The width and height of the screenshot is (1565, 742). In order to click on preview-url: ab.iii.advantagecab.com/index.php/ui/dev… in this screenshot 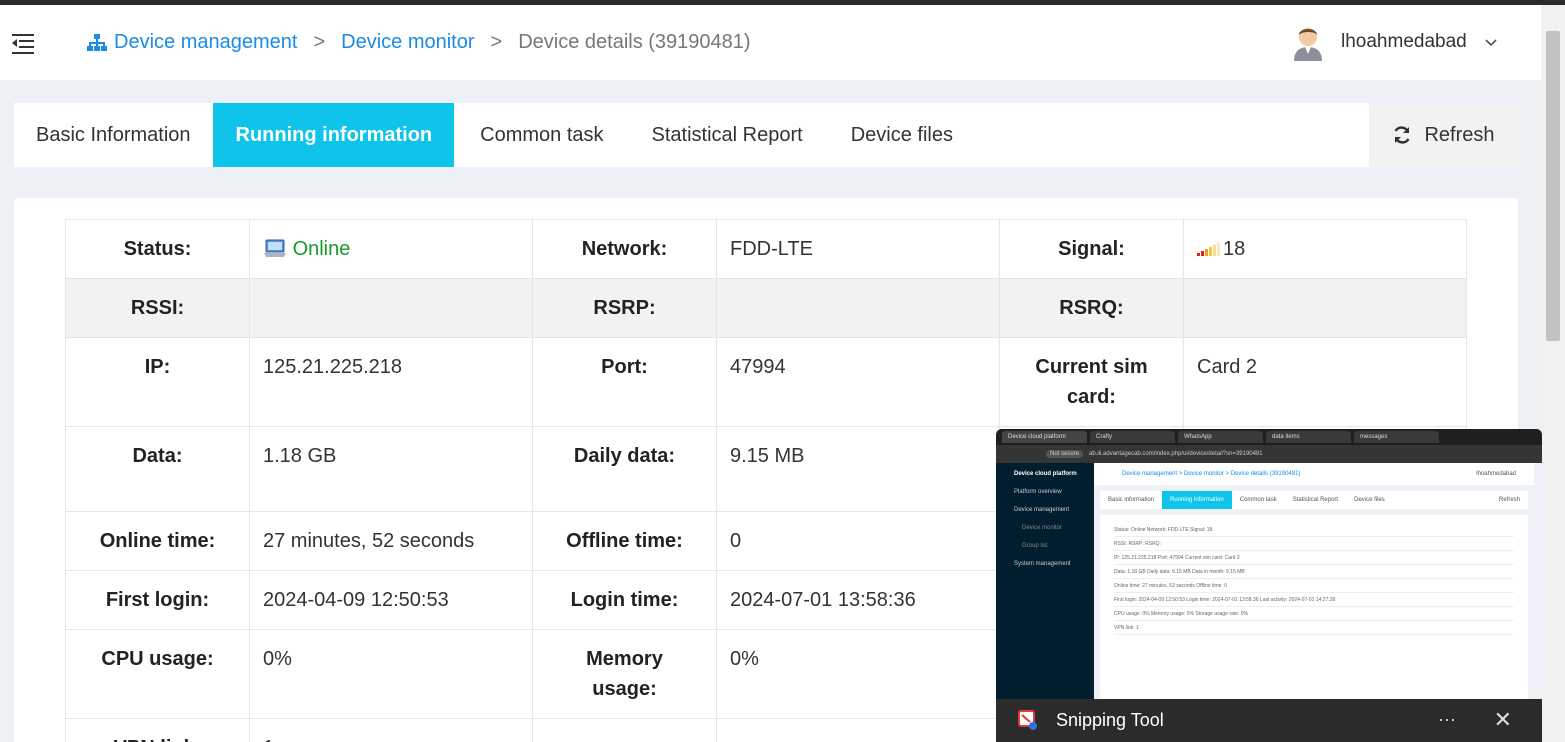, I will do `click(1176, 454)`.